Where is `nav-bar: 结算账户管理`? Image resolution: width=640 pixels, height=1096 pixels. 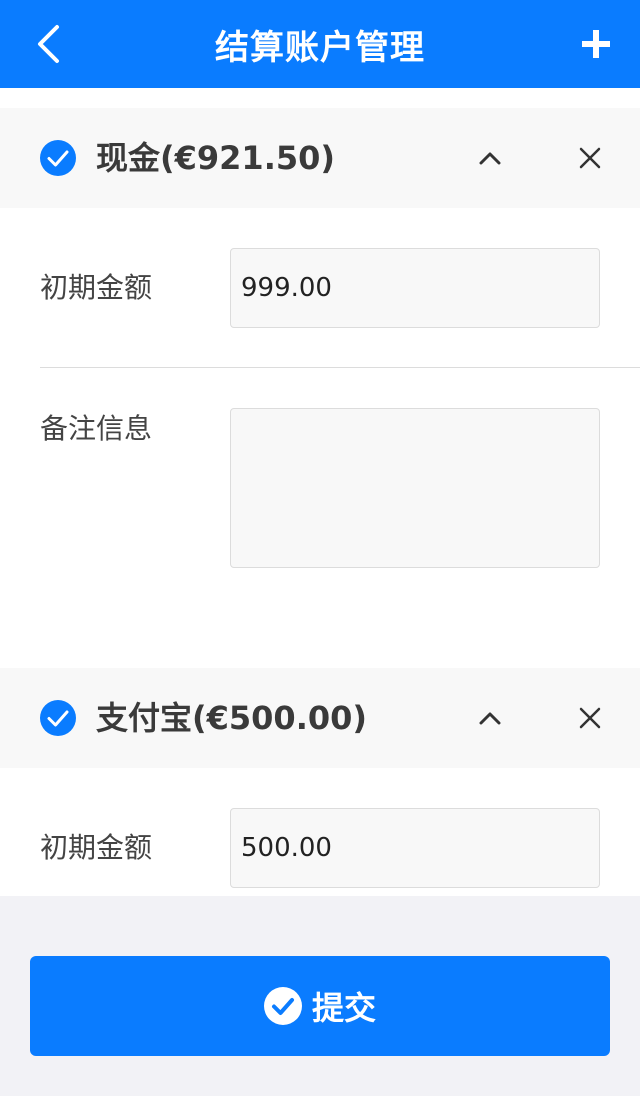 nav-bar: 结算账户管理 is located at coordinates (320, 44).